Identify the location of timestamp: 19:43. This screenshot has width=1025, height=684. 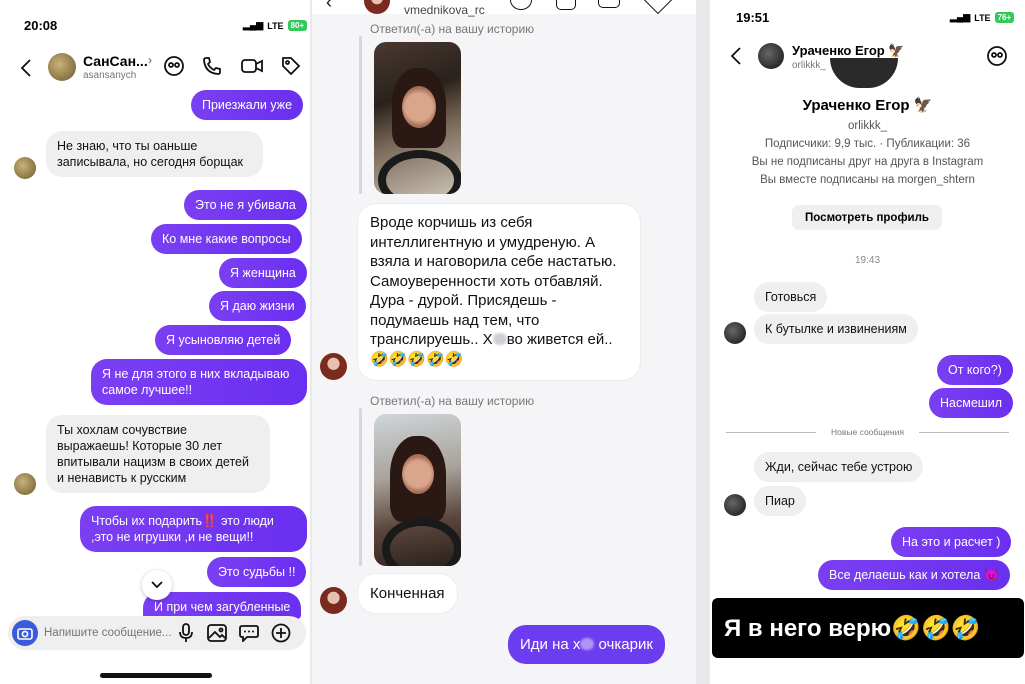
(867, 260).